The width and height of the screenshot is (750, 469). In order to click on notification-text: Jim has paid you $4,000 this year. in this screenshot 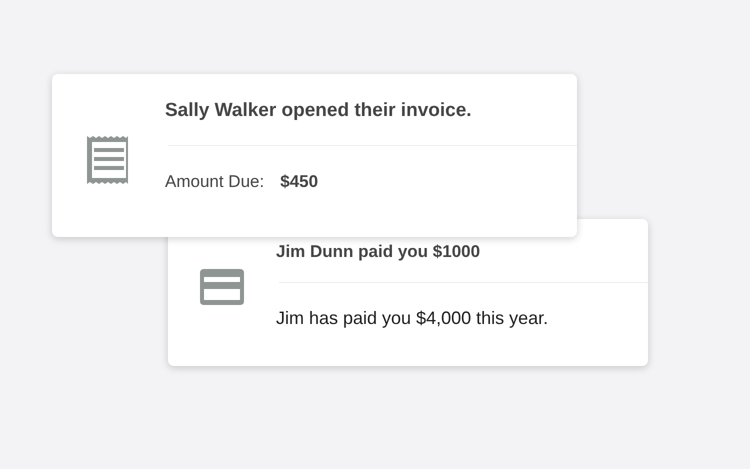, I will do `click(413, 318)`.